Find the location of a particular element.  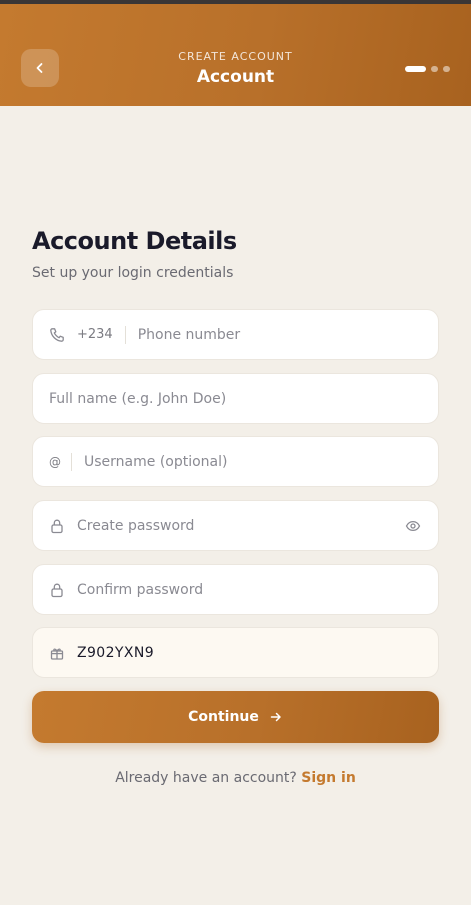

header-eyebrow: CREATE ACCOUNT is located at coordinates (235, 56).